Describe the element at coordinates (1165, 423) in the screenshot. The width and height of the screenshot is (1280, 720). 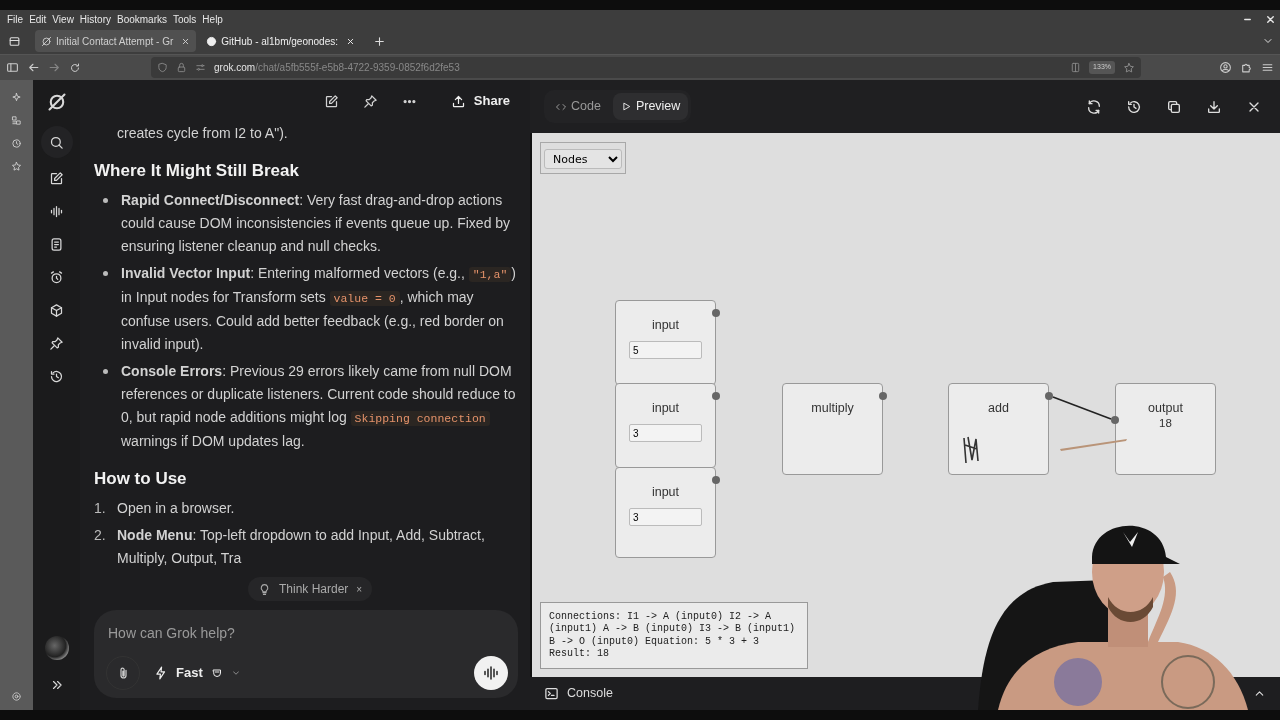
I see `node-result: 18` at that location.